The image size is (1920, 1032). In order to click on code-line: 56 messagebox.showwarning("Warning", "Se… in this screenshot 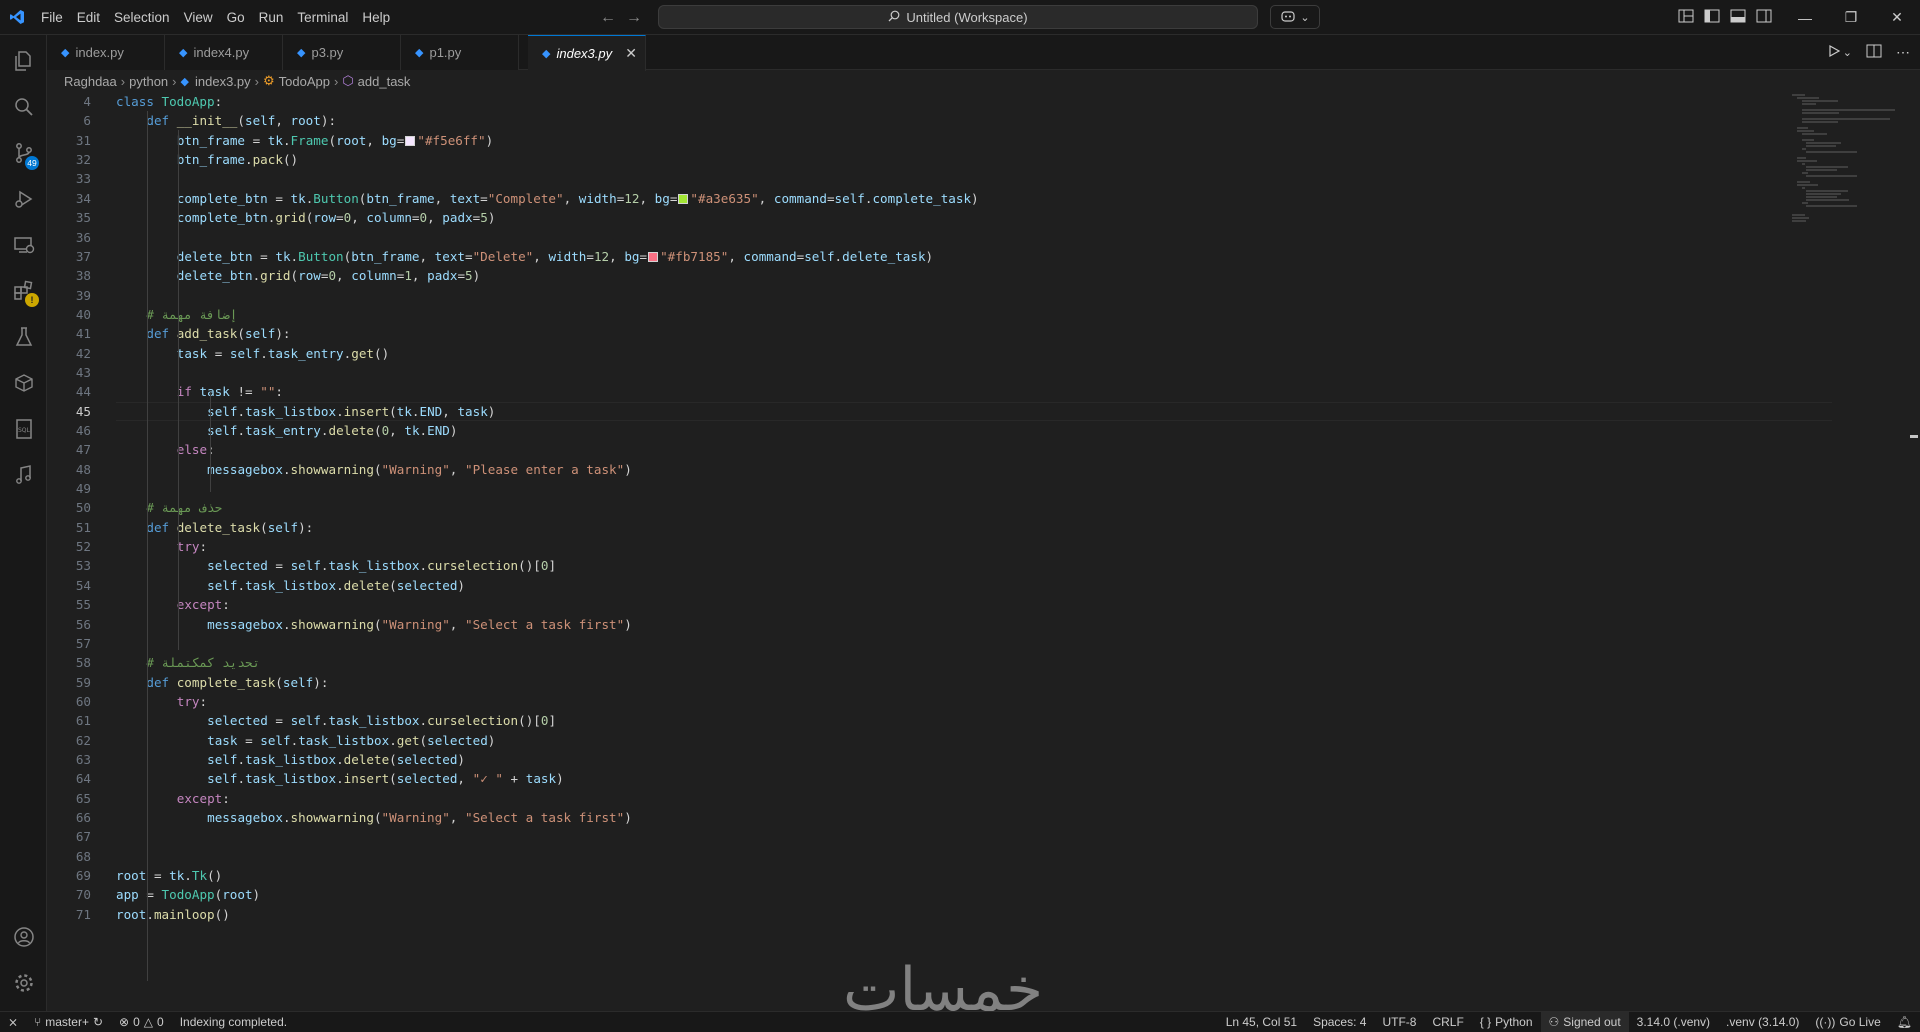, I will do `click(917, 624)`.